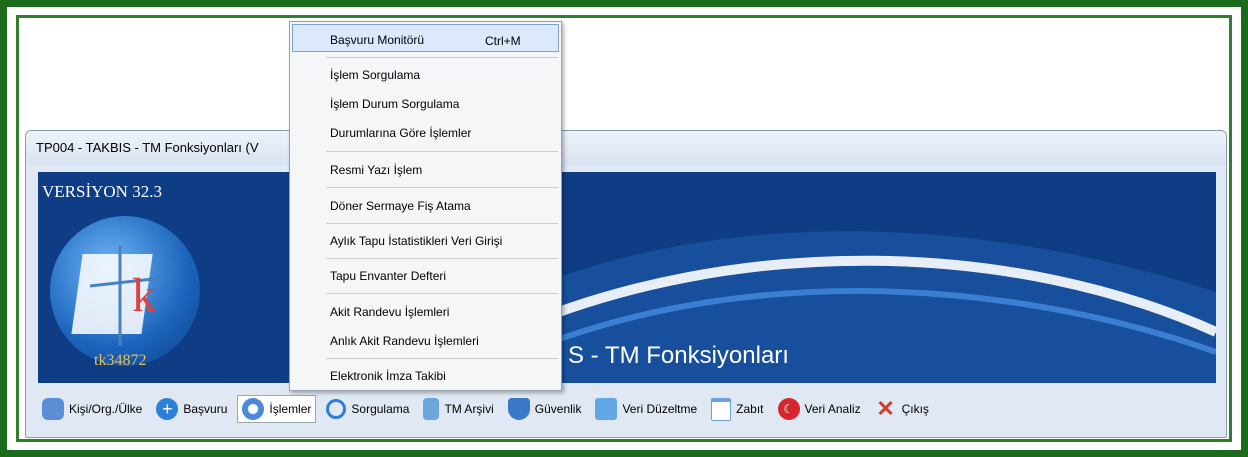 The width and height of the screenshot is (1248, 457). I want to click on search-icon, so click(336, 409).